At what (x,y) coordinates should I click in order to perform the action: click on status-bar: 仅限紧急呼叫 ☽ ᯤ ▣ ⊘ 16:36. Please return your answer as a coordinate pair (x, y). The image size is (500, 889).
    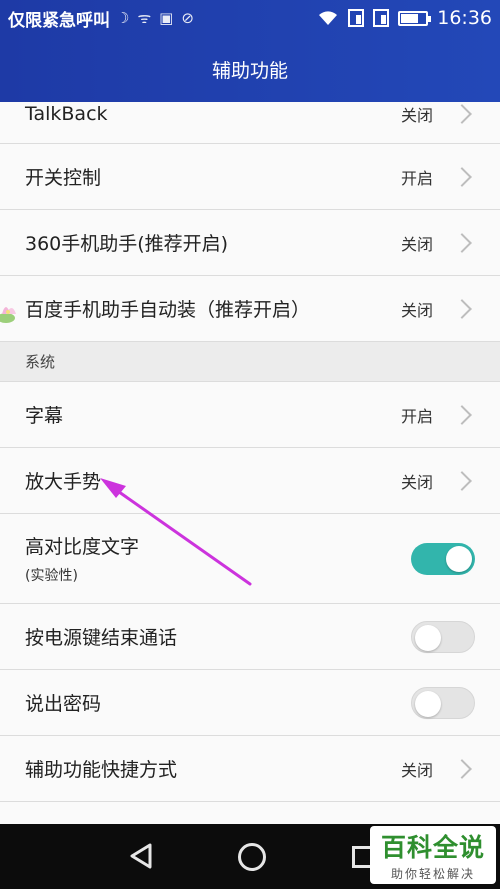
    Looking at the image, I should click on (250, 18).